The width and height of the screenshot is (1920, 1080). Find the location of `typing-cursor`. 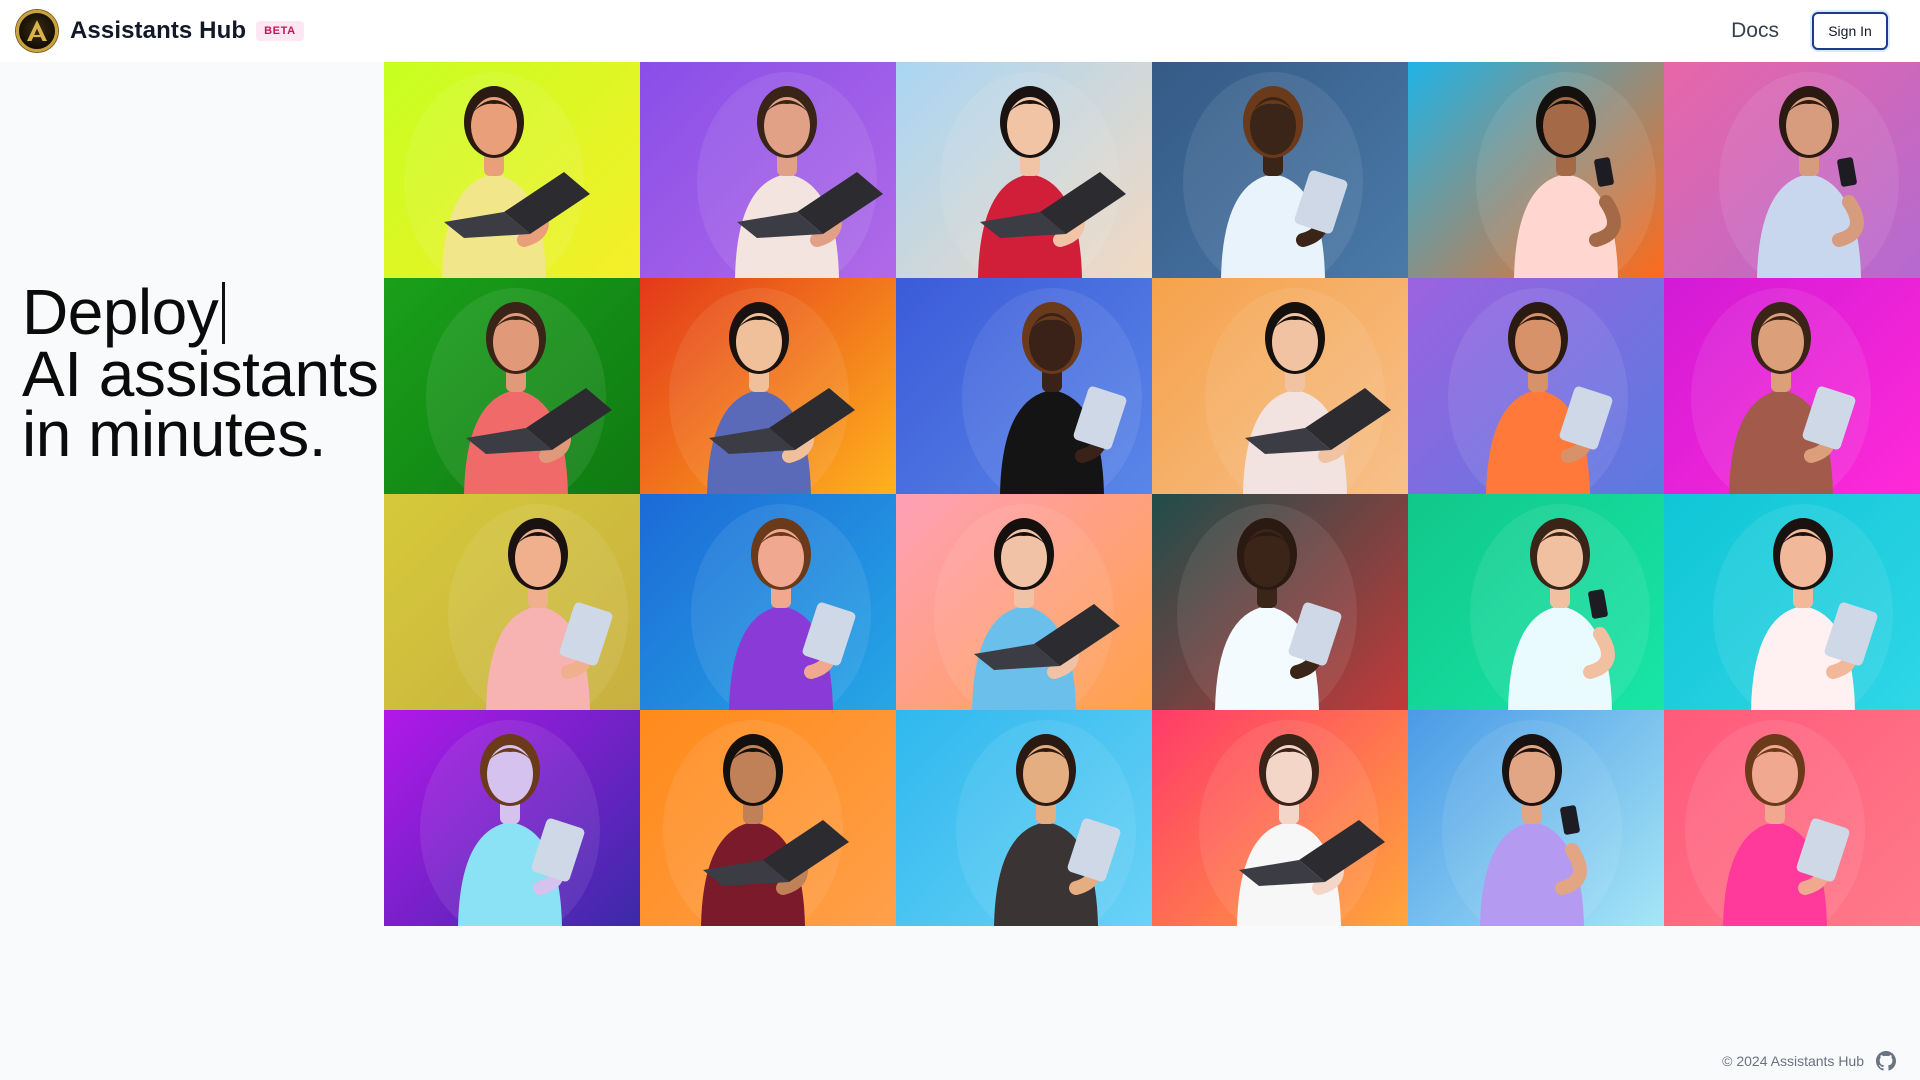

typing-cursor is located at coordinates (224, 313).